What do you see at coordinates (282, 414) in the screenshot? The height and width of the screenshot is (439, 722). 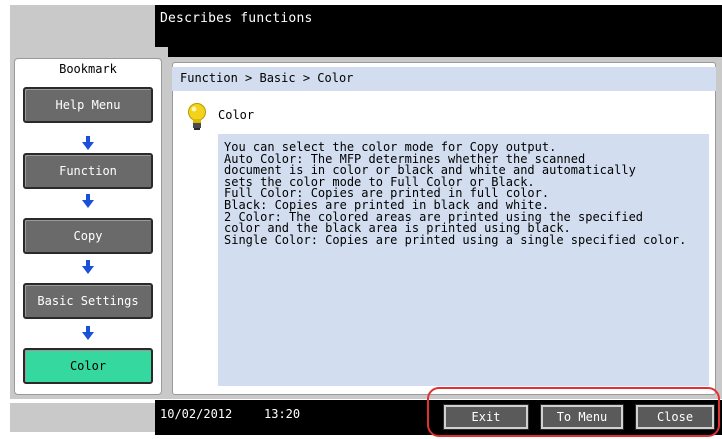 I see `footer-time: 13:20` at bounding box center [282, 414].